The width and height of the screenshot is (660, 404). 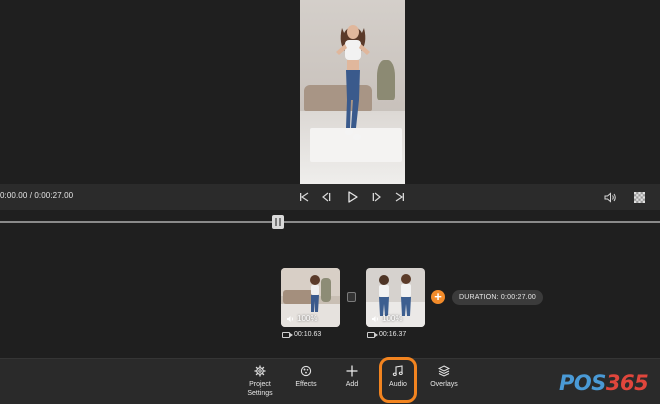 I want to click on skip-to-end-button, so click(x=400, y=197).